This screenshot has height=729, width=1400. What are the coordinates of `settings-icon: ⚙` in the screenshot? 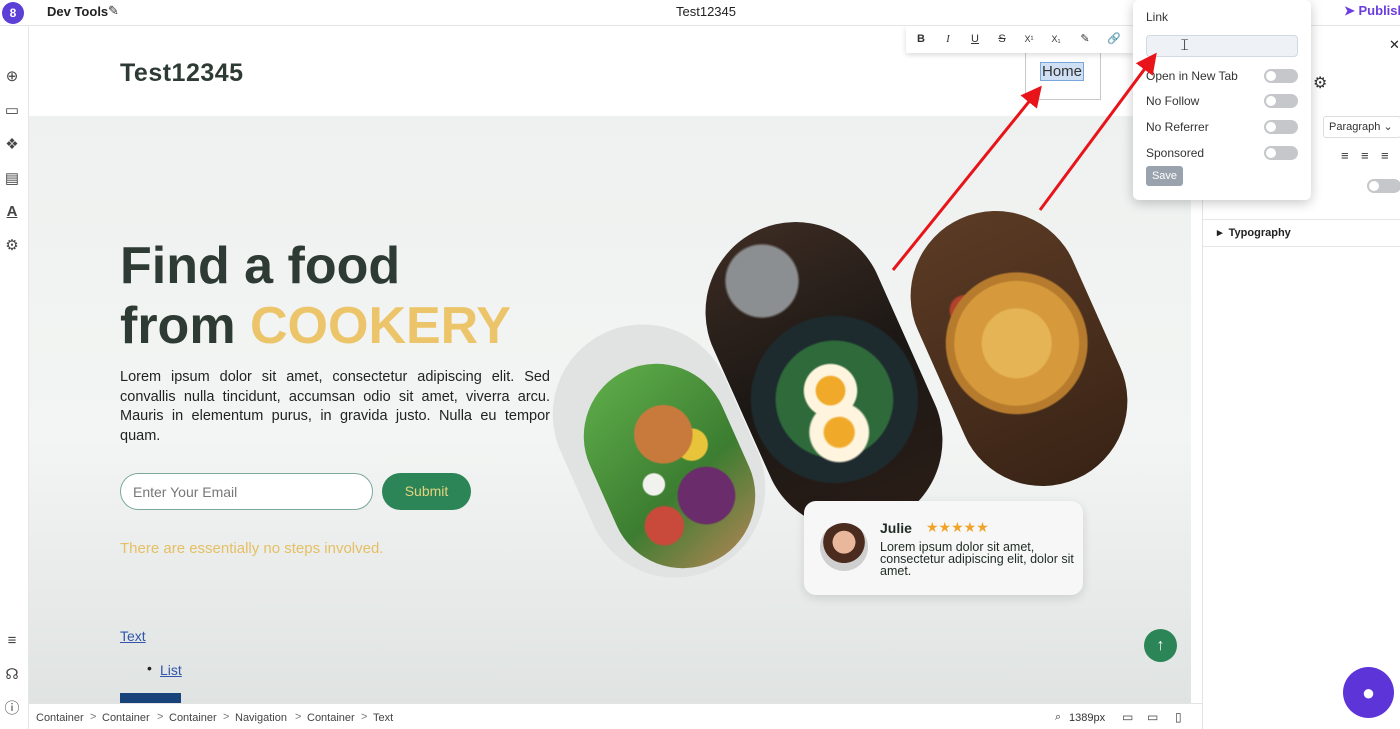 It's located at (12, 246).